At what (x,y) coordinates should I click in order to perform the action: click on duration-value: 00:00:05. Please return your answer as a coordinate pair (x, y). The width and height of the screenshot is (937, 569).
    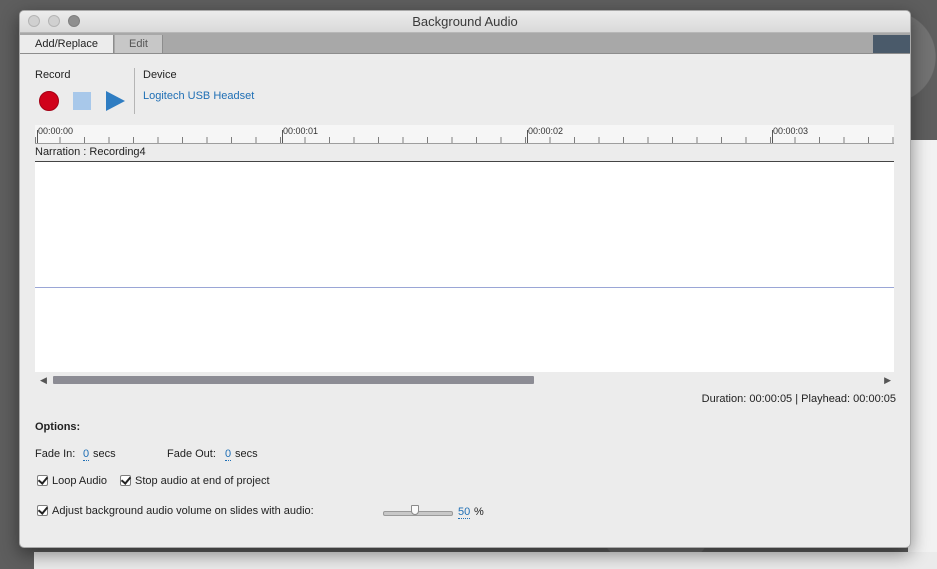
    Looking at the image, I should click on (771, 399).